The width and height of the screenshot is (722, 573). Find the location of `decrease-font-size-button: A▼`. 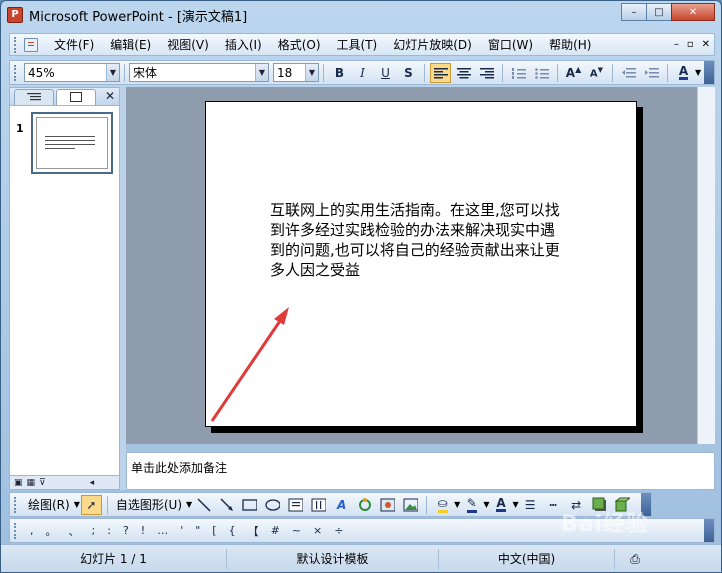

decrease-font-size-button: A▼ is located at coordinates (596, 73).